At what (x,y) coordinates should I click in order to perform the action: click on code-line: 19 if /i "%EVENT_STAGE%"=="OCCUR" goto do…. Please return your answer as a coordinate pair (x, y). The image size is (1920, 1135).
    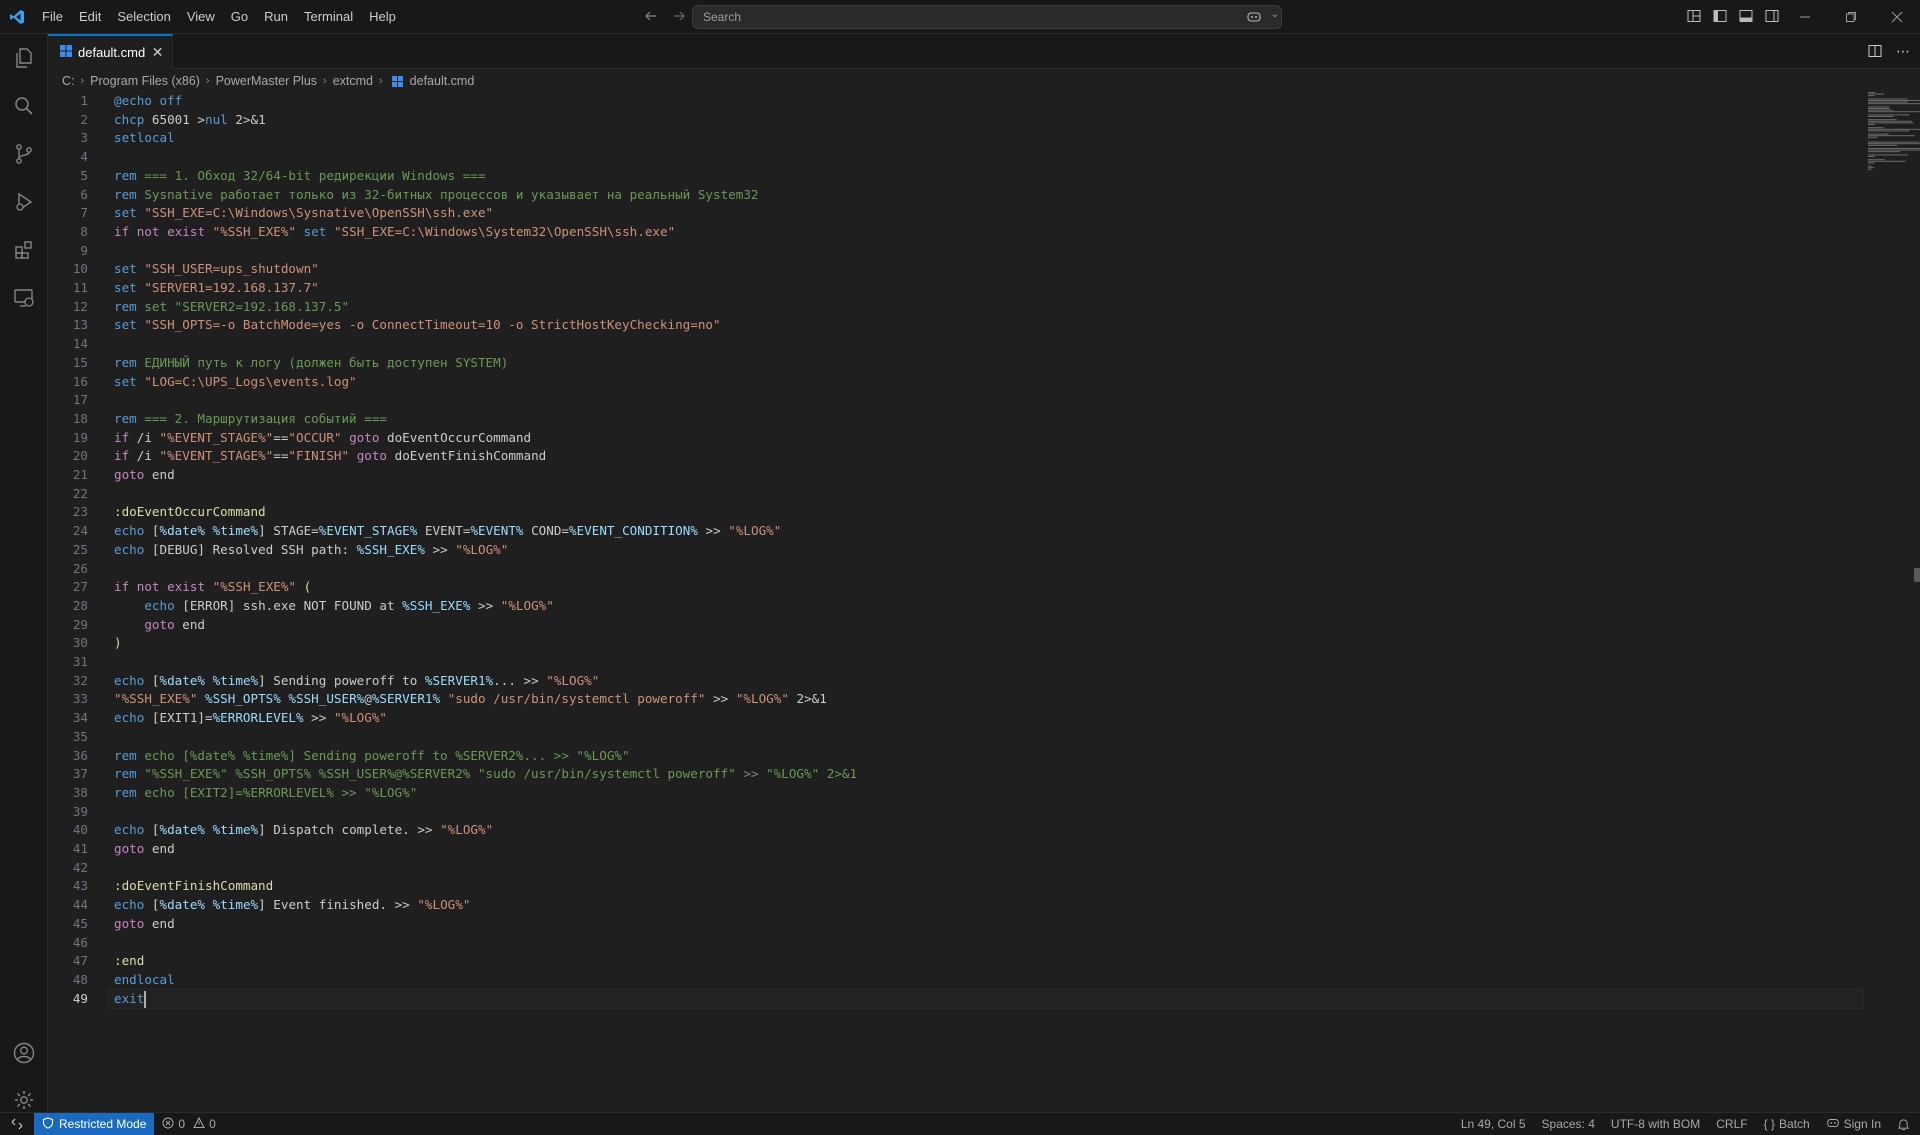
    Looking at the image, I should click on (948, 438).